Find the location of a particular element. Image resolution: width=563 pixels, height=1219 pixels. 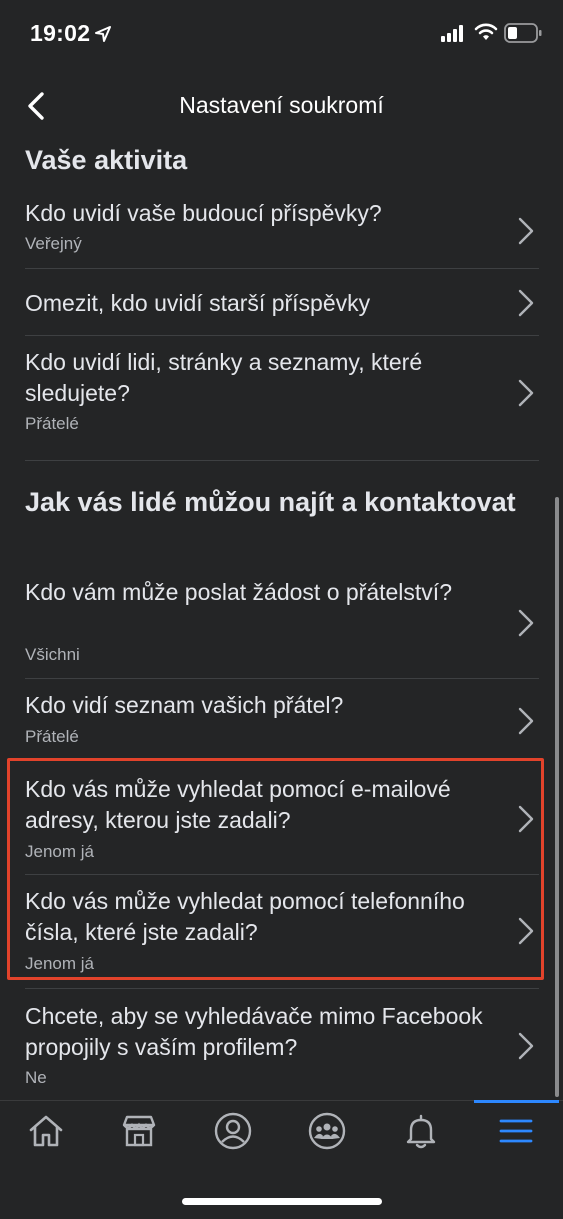

groups-icon is located at coordinates (327, 1131).